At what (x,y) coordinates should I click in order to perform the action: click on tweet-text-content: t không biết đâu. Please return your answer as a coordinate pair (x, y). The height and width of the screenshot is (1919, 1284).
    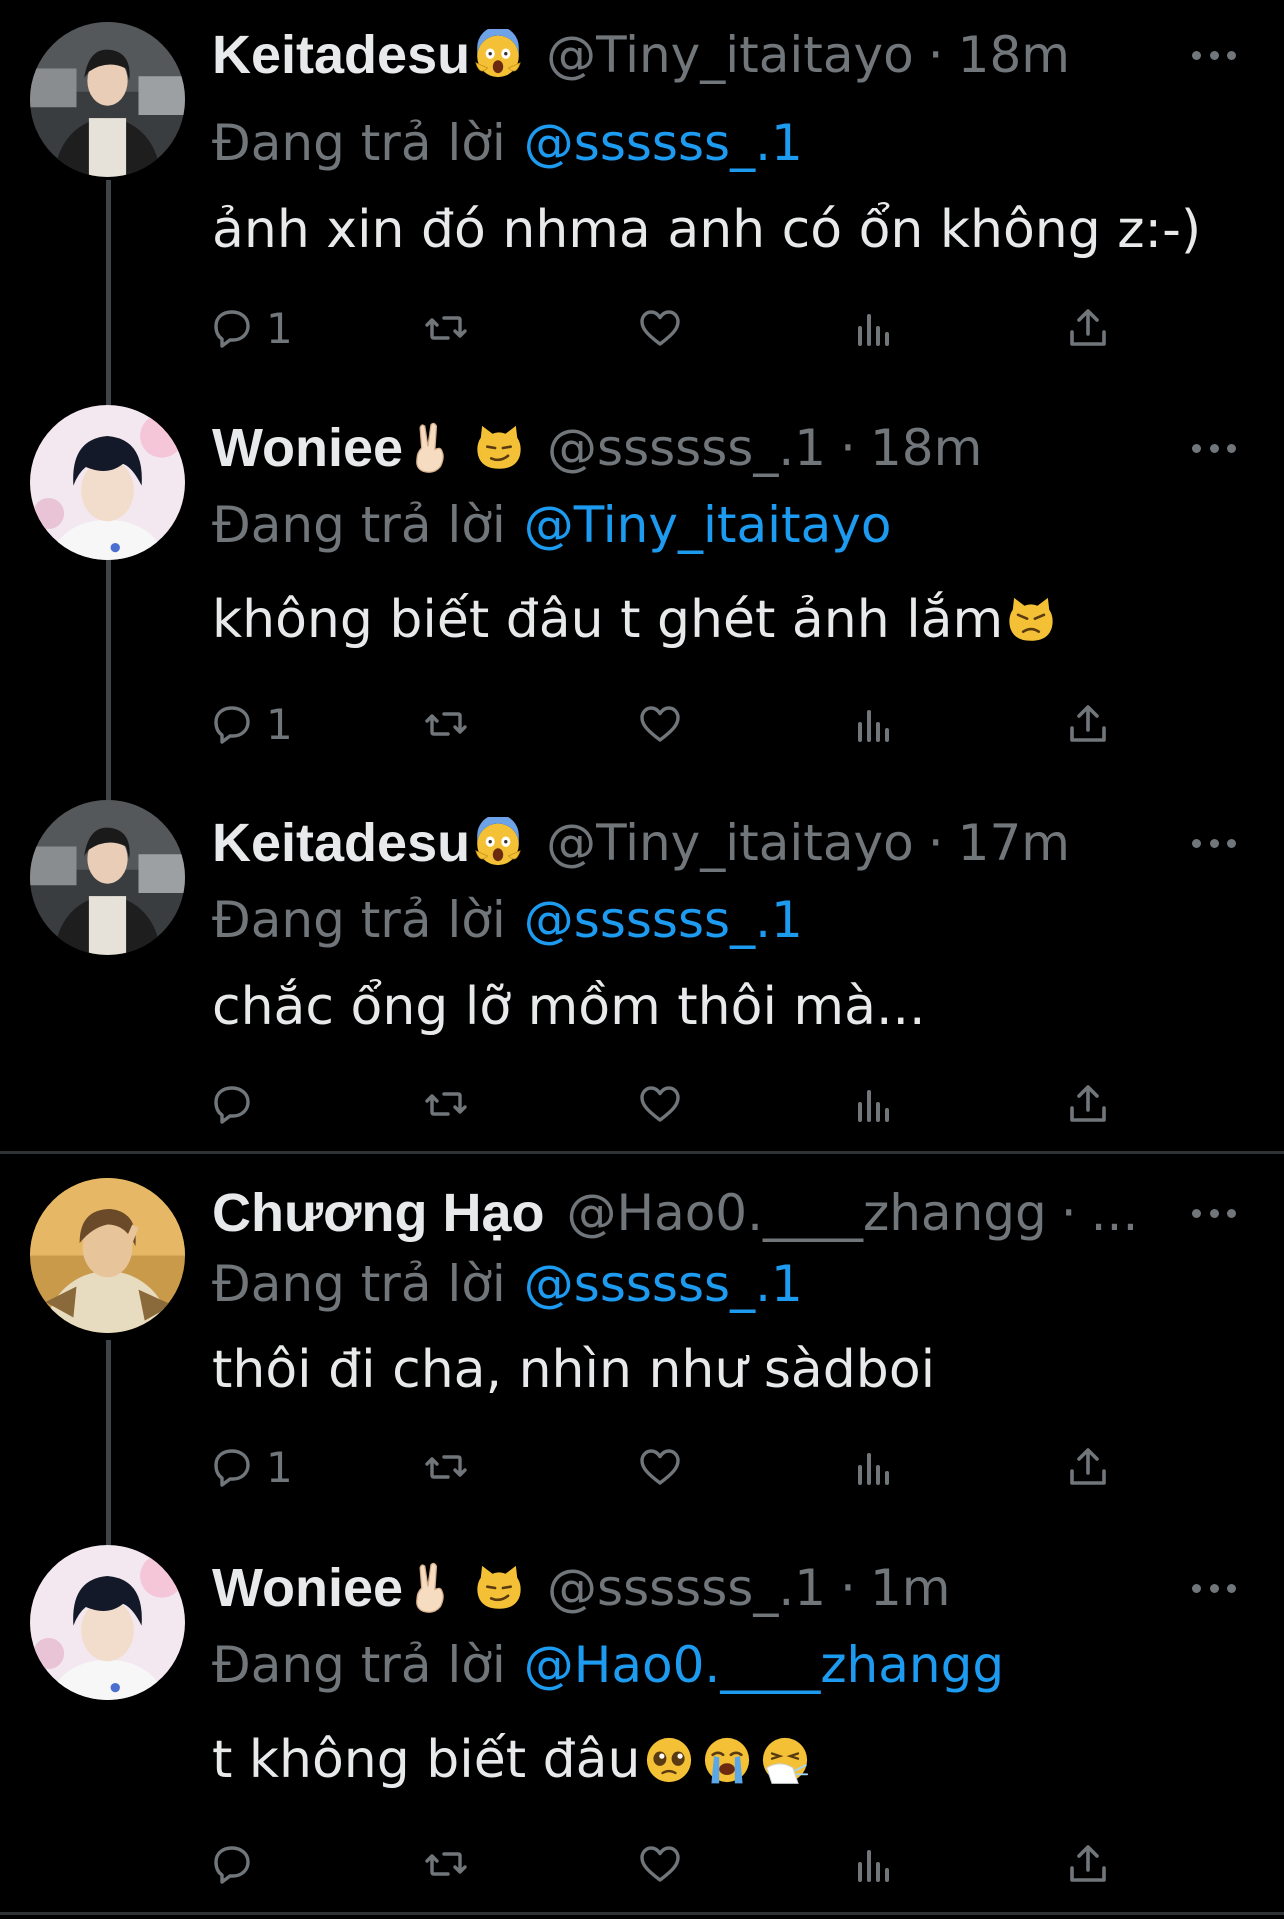
    Looking at the image, I should click on (426, 1760).